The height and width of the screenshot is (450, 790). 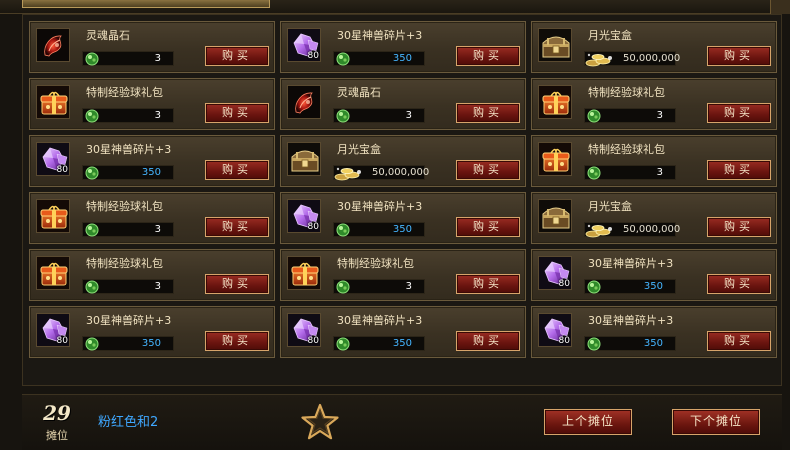 I want to click on top-tab, so click(x=146, y=4).